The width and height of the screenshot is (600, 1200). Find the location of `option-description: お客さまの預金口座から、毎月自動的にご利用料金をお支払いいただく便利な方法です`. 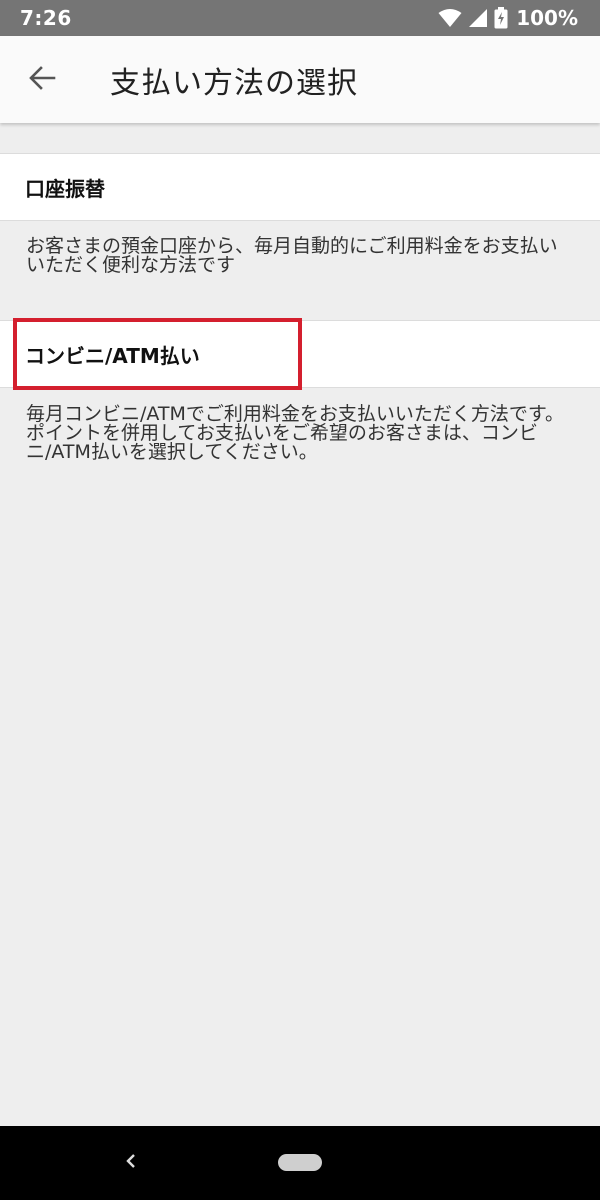

option-description: お客さまの預金口座から、毎月自動的にご利用料金をお支払いいただく便利な方法です is located at coordinates (298, 256).